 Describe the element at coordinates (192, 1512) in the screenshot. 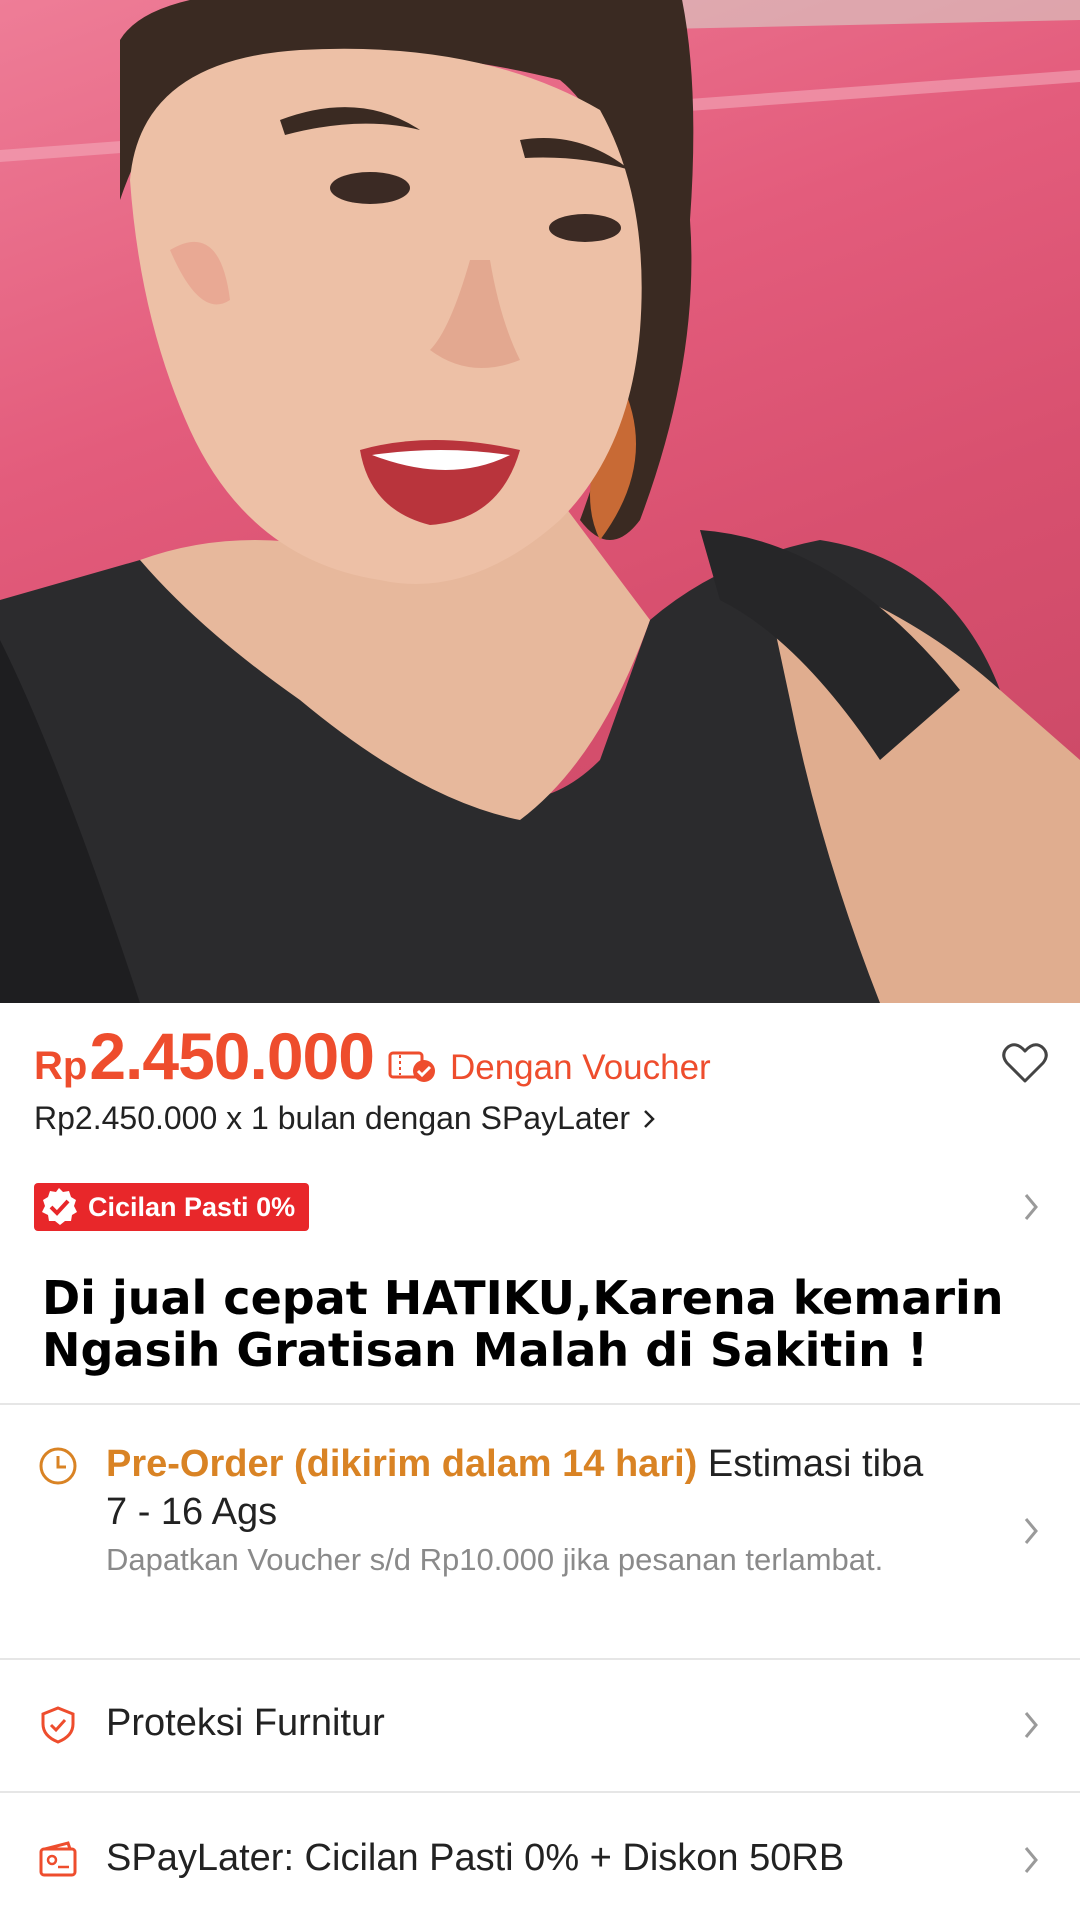

I see `estimate-dates: 7 - 16 Ags` at that location.